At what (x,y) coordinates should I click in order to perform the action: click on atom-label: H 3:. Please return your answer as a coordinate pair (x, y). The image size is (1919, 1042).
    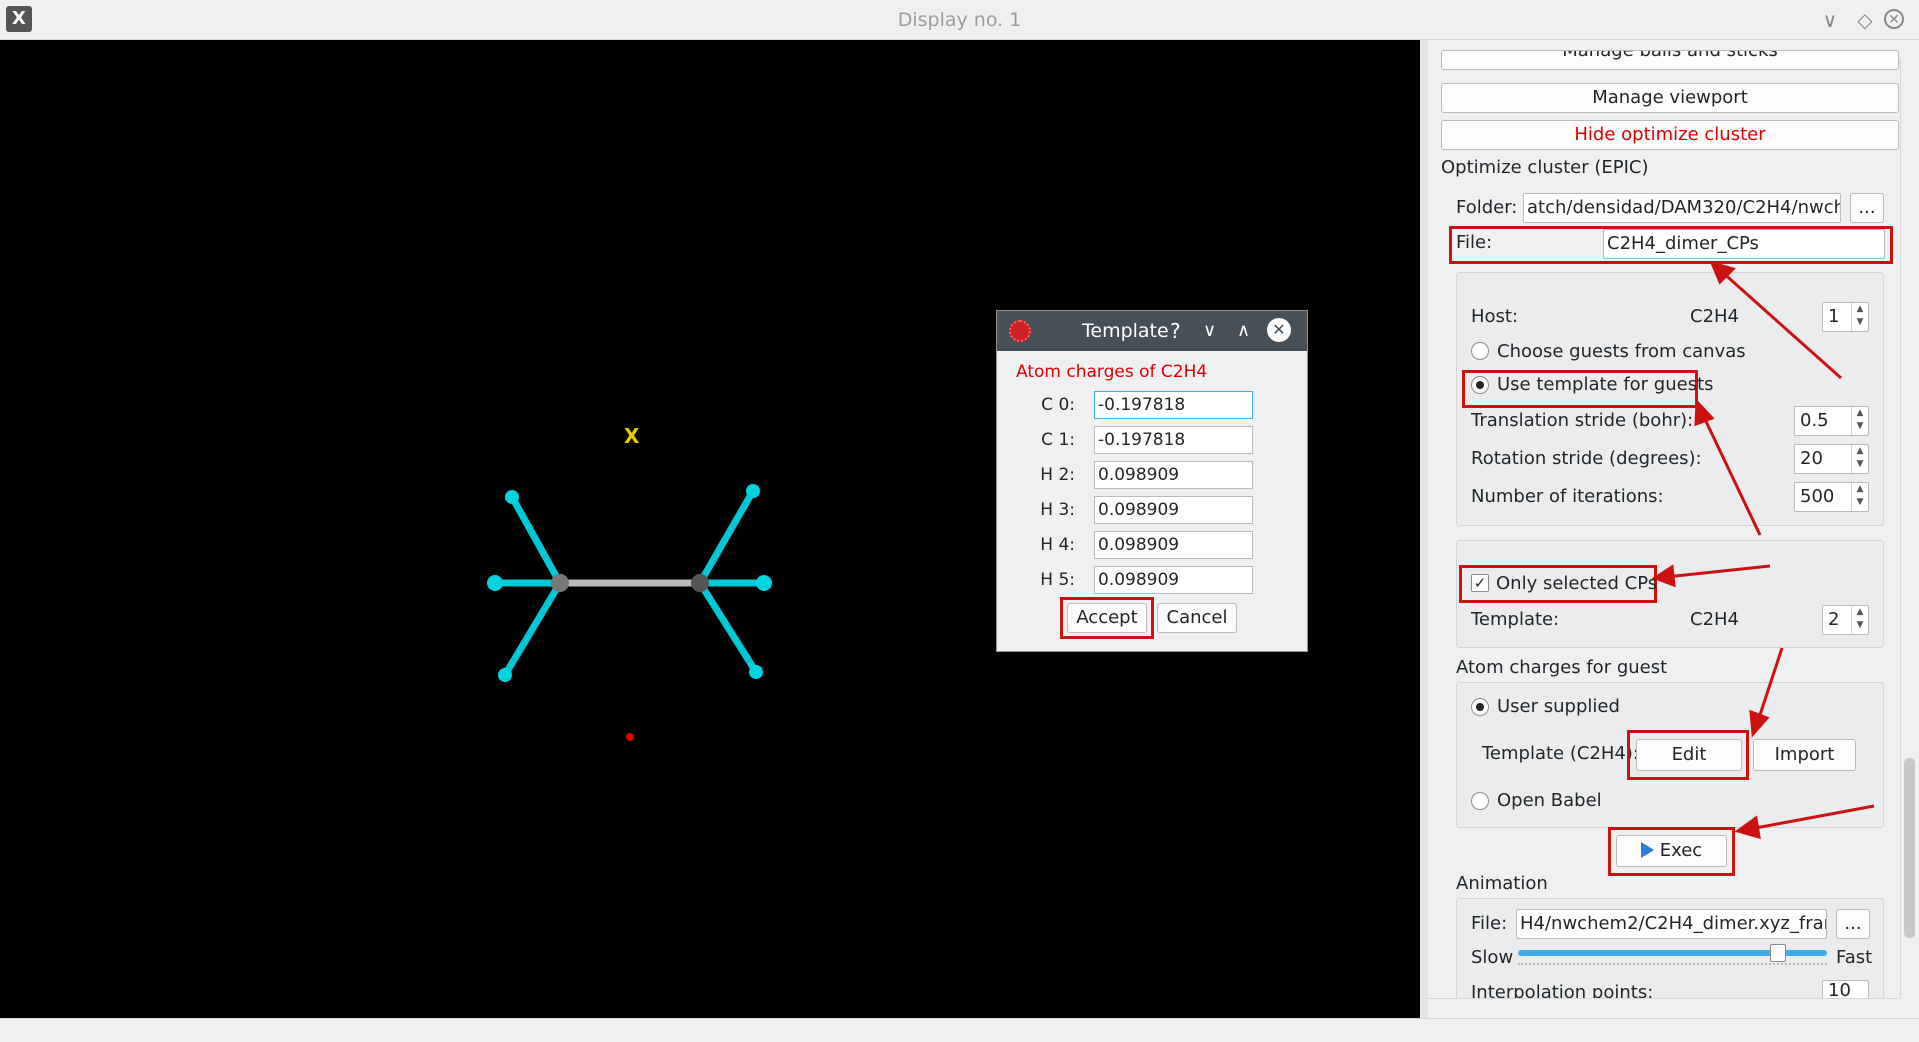
    Looking at the image, I should click on (1057, 510).